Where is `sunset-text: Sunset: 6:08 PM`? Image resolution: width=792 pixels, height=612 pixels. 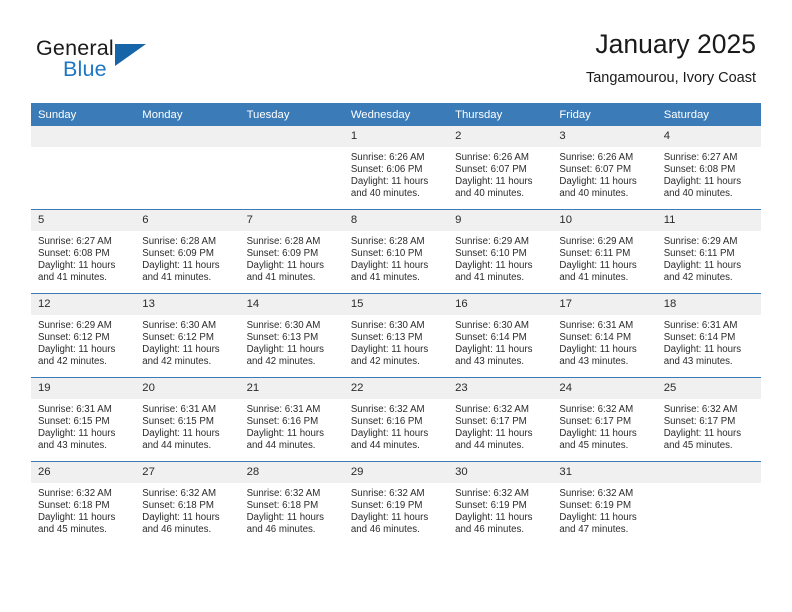 sunset-text: Sunset: 6:08 PM is located at coordinates (74, 253).